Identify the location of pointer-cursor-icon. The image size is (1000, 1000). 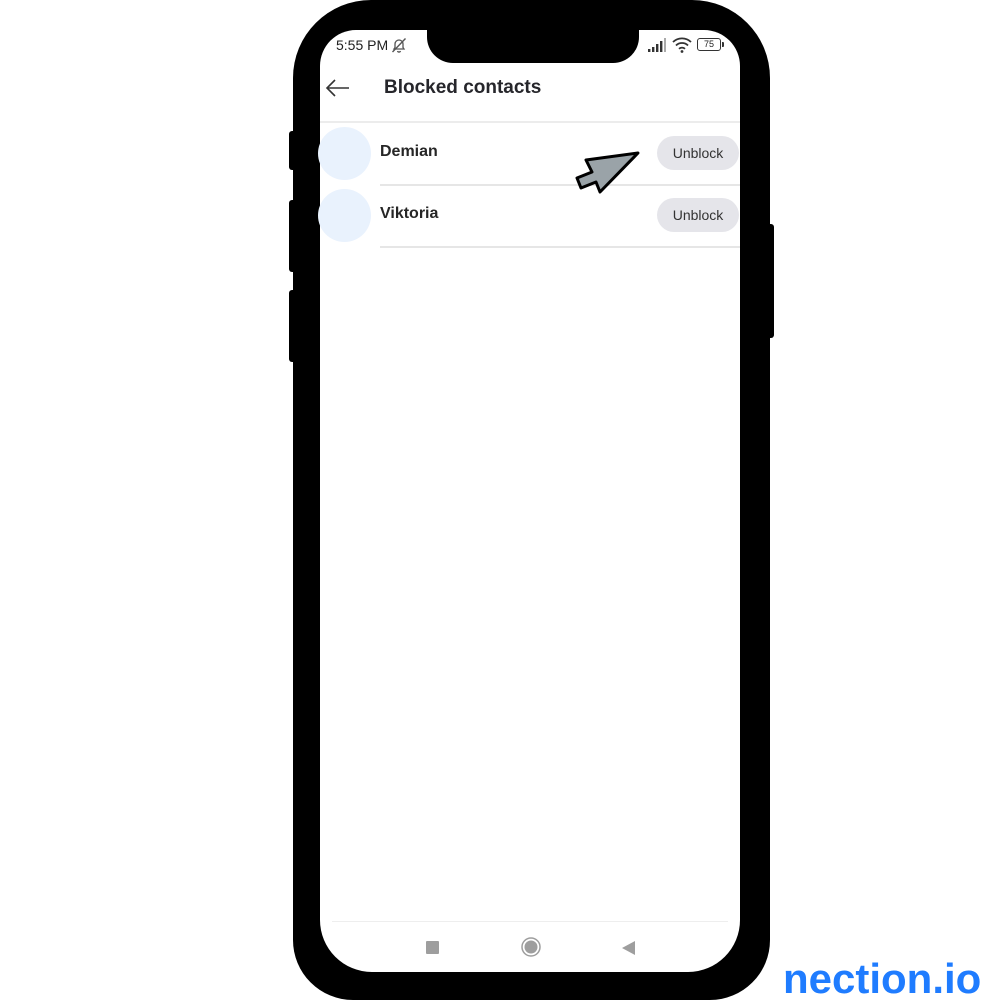
(607, 172).